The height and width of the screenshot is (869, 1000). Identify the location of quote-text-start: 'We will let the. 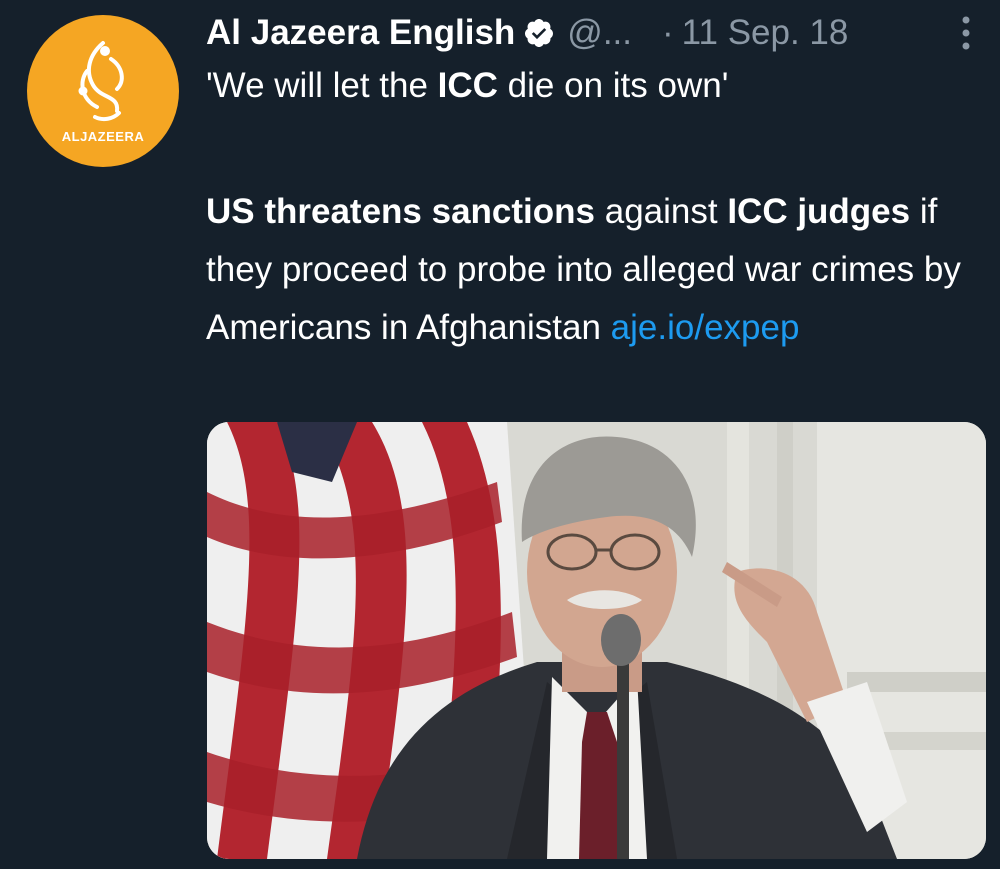
(322, 85).